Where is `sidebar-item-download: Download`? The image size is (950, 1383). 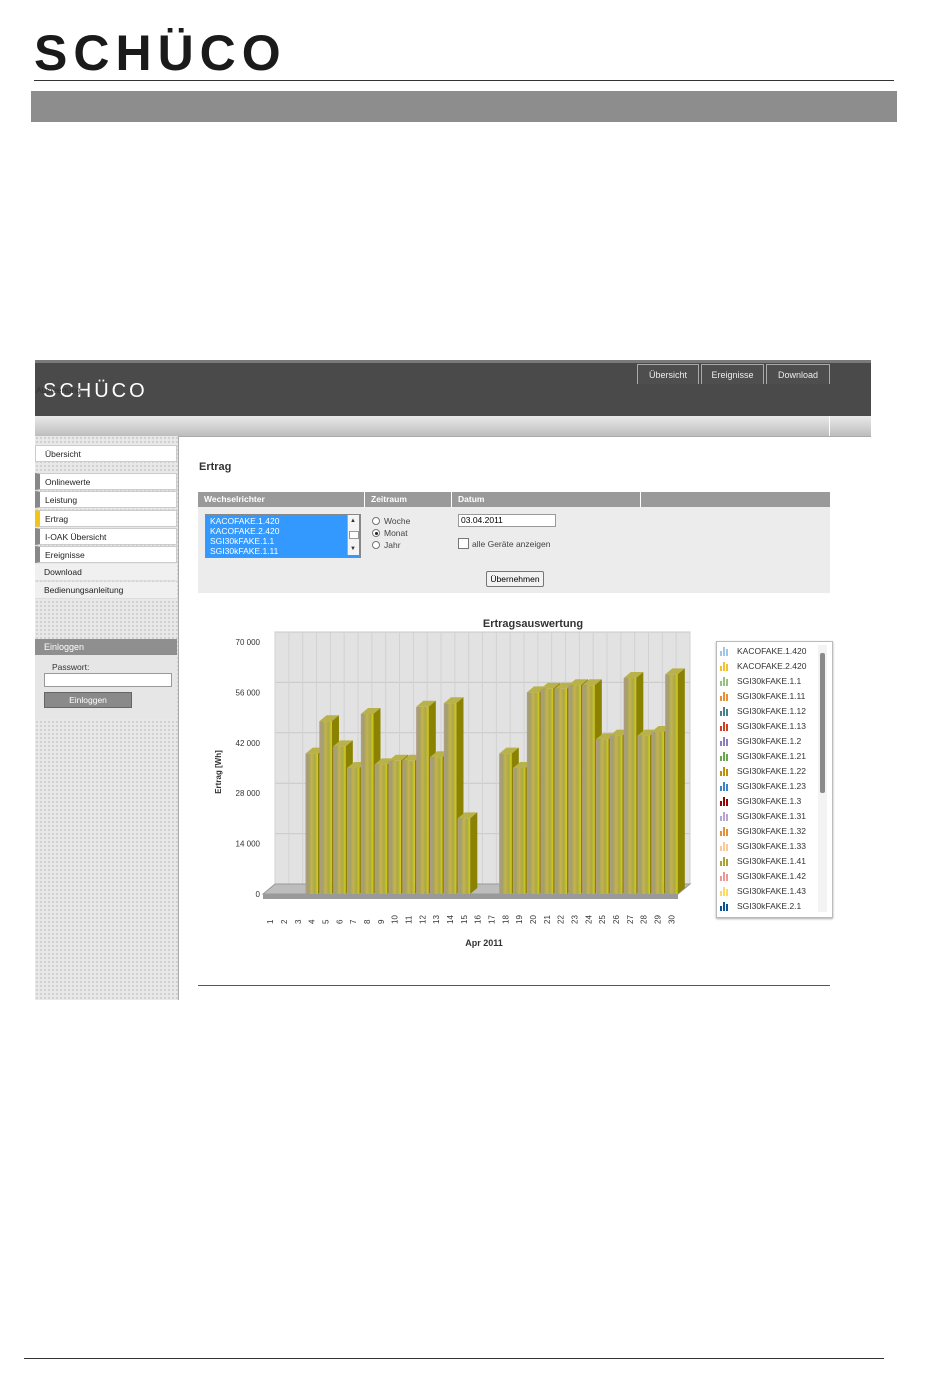
sidebar-item-download: Download is located at coordinates (106, 572).